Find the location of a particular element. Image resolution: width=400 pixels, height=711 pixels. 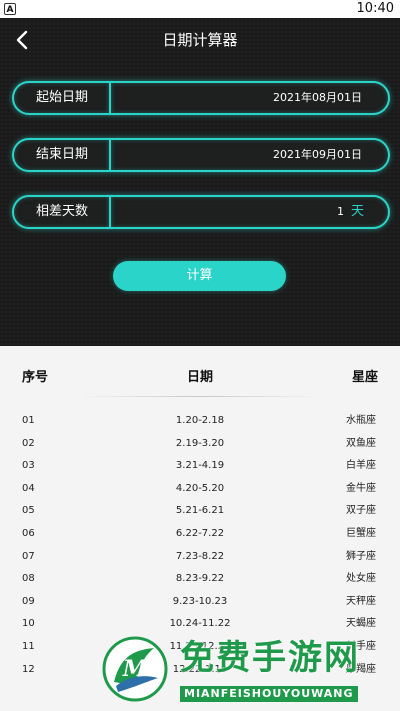

table-row: 08 8.23-9.22 处女座 is located at coordinates (200, 579).